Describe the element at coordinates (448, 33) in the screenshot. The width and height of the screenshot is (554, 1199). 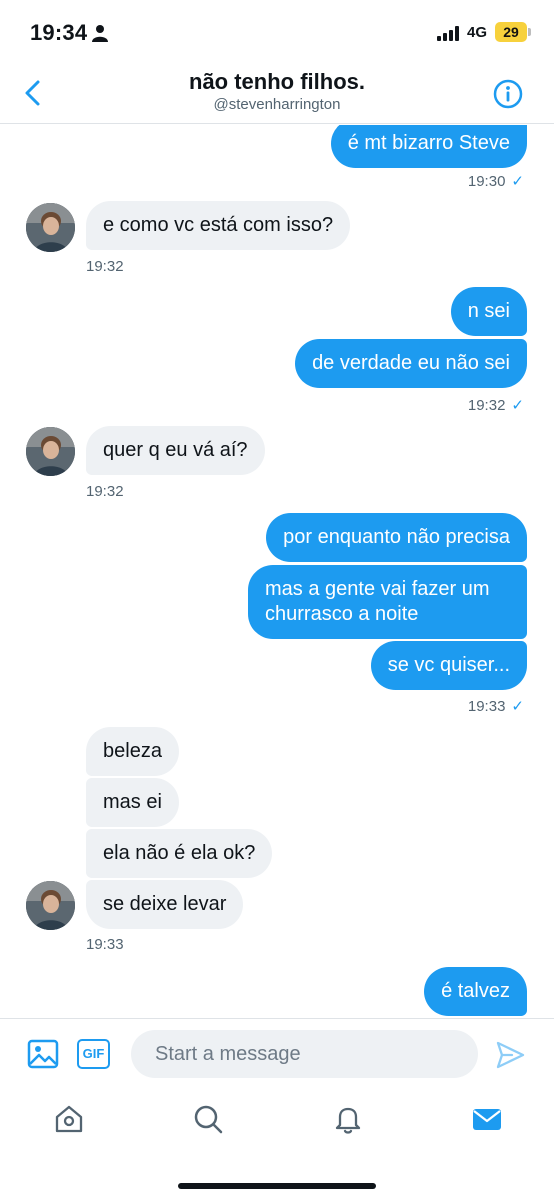
I see `signal-icon` at that location.